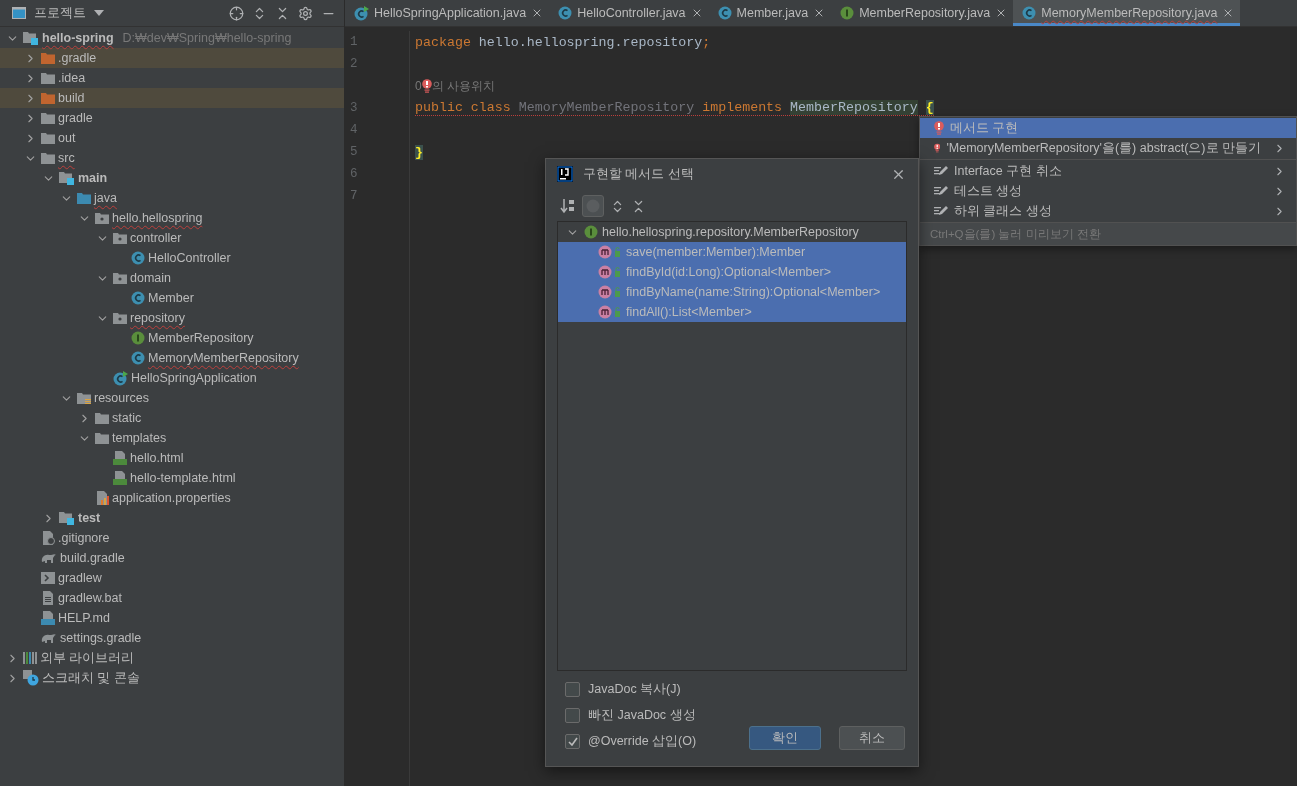 This screenshot has height=786, width=1297. What do you see at coordinates (172, 198) in the screenshot?
I see `tree-item: java` at bounding box center [172, 198].